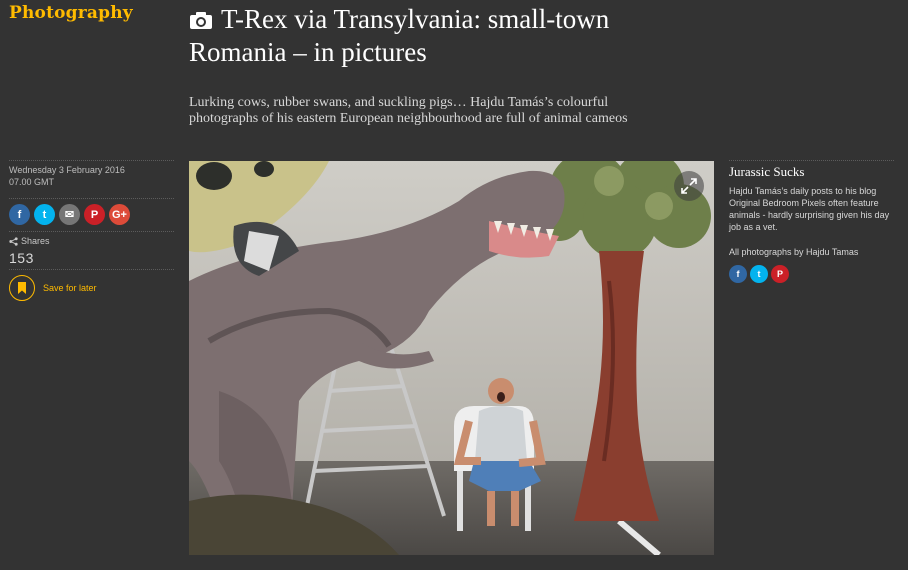  I want to click on google-plus-icon: G+, so click(119, 214).